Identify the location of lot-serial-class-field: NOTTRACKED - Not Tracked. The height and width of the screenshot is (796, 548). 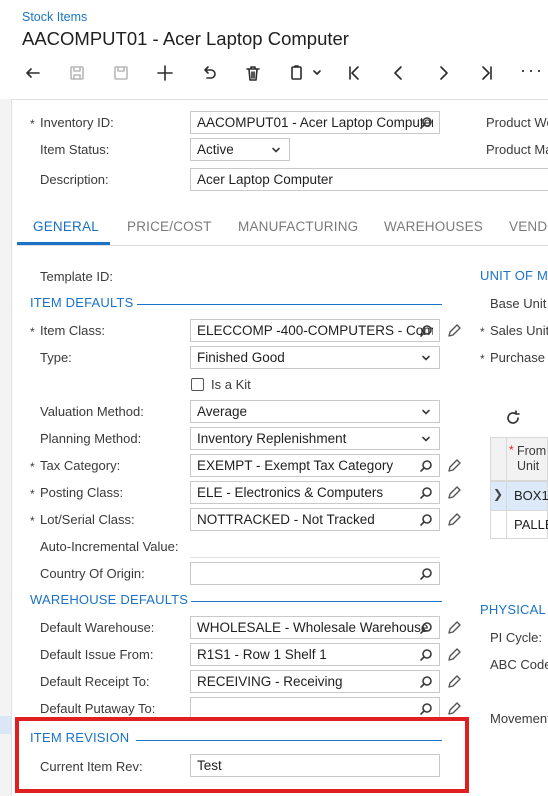
(315, 519).